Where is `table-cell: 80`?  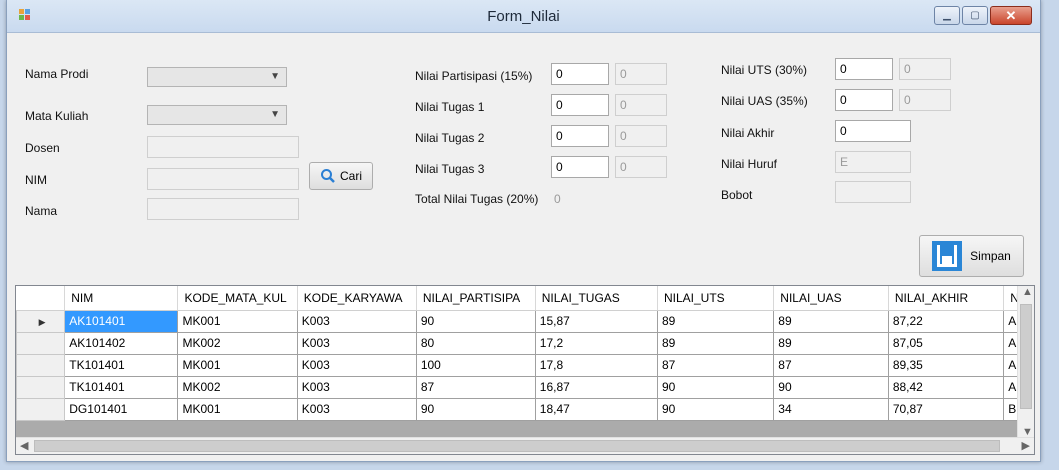 table-cell: 80 is located at coordinates (475, 343).